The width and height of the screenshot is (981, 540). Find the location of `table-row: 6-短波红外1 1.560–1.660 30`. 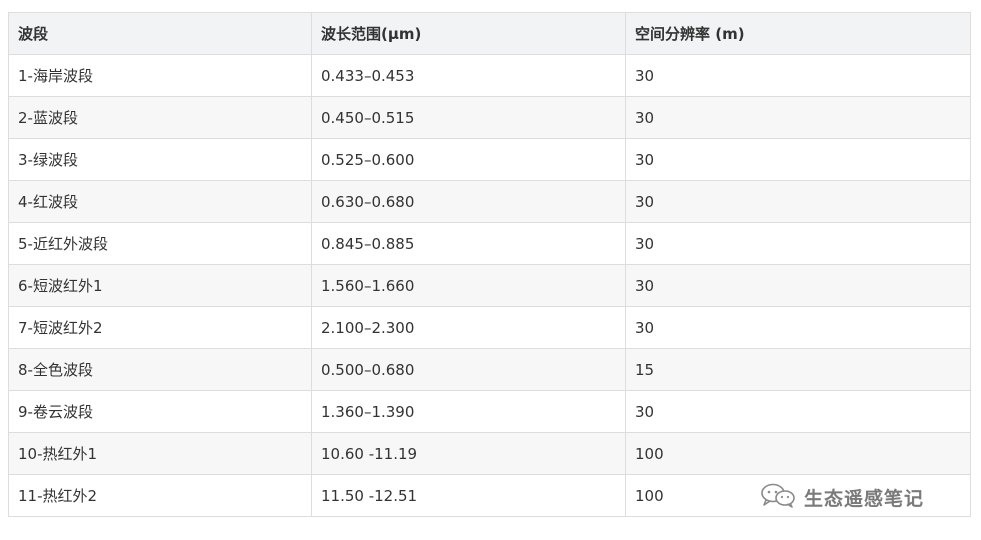

table-row: 6-短波红外1 1.560–1.660 30 is located at coordinates (489, 285).